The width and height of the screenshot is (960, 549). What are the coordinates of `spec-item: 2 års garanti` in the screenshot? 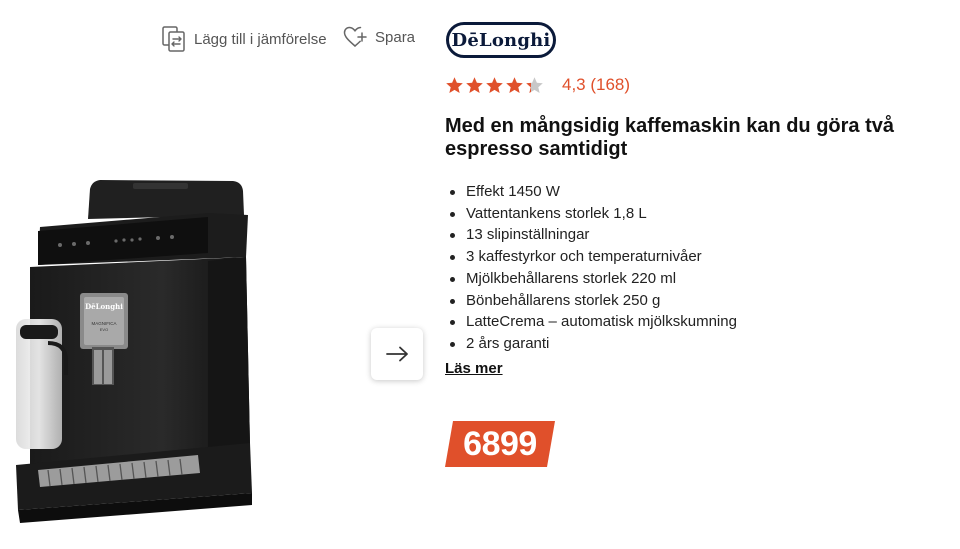 It's located at (592, 344).